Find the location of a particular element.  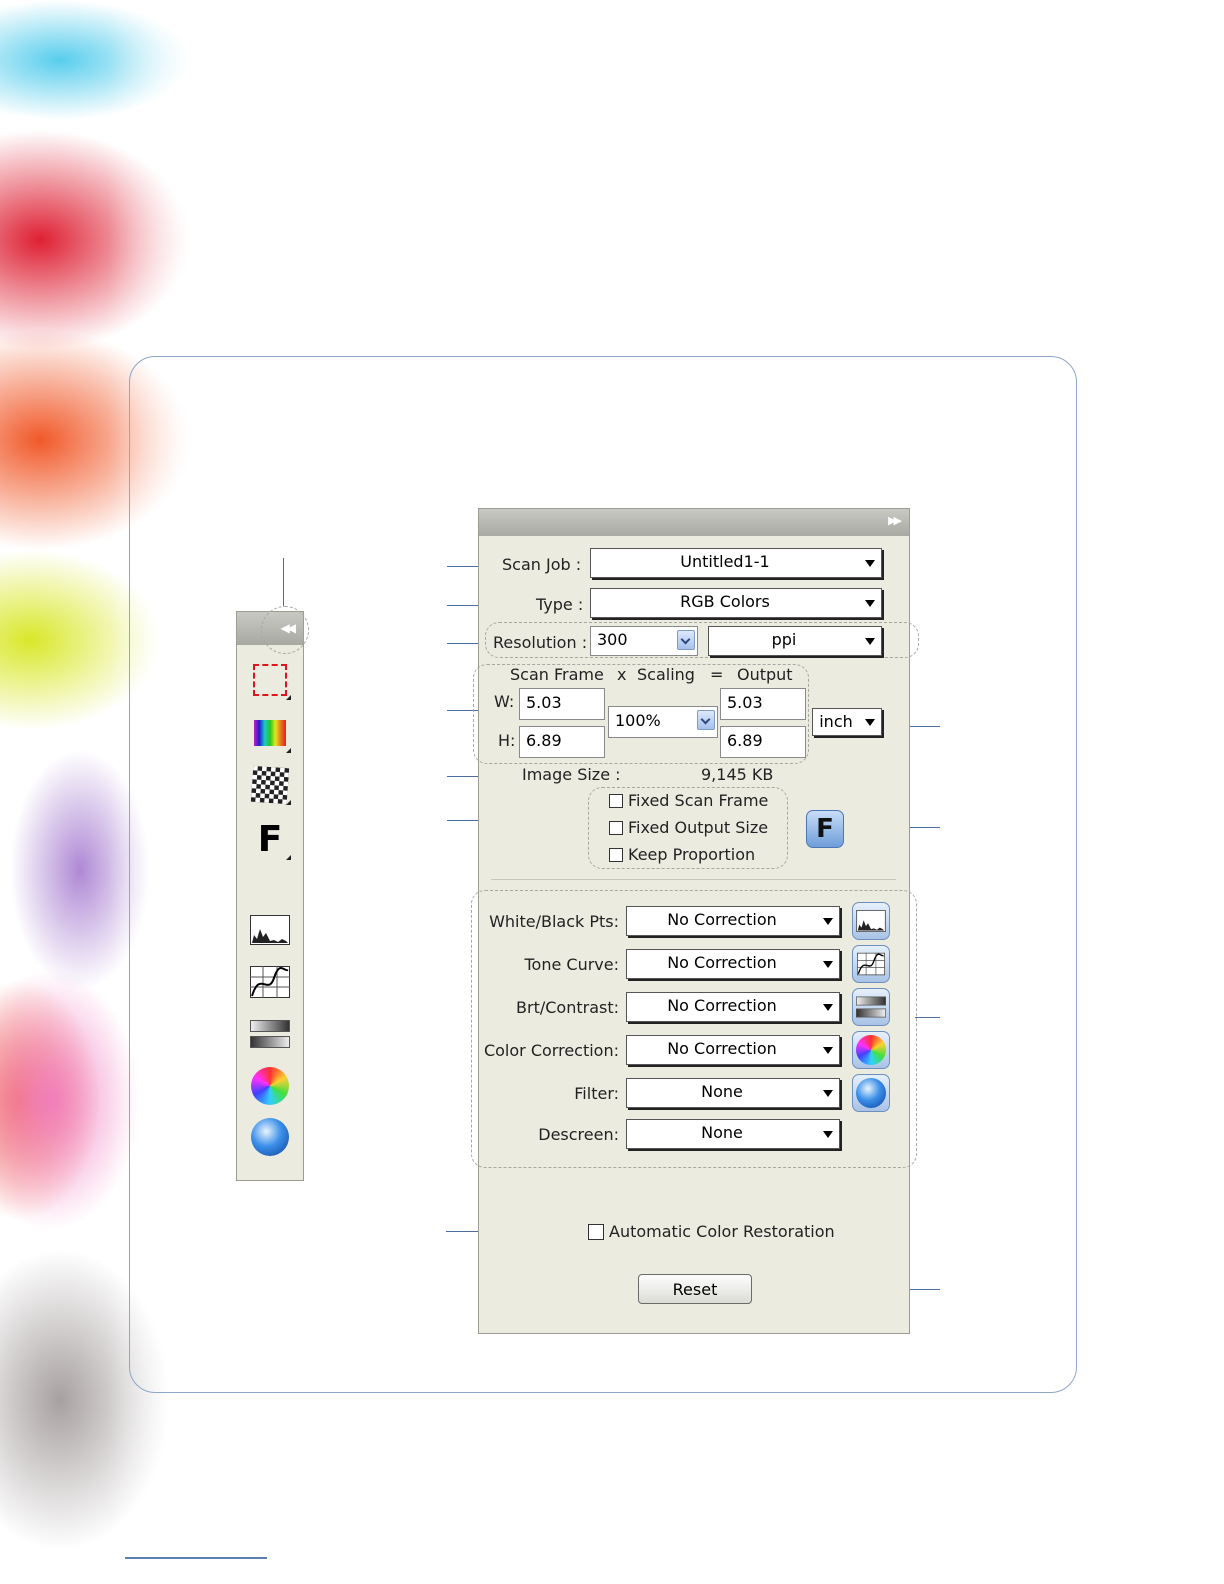

image-size-label: Image Size : is located at coordinates (571, 774).